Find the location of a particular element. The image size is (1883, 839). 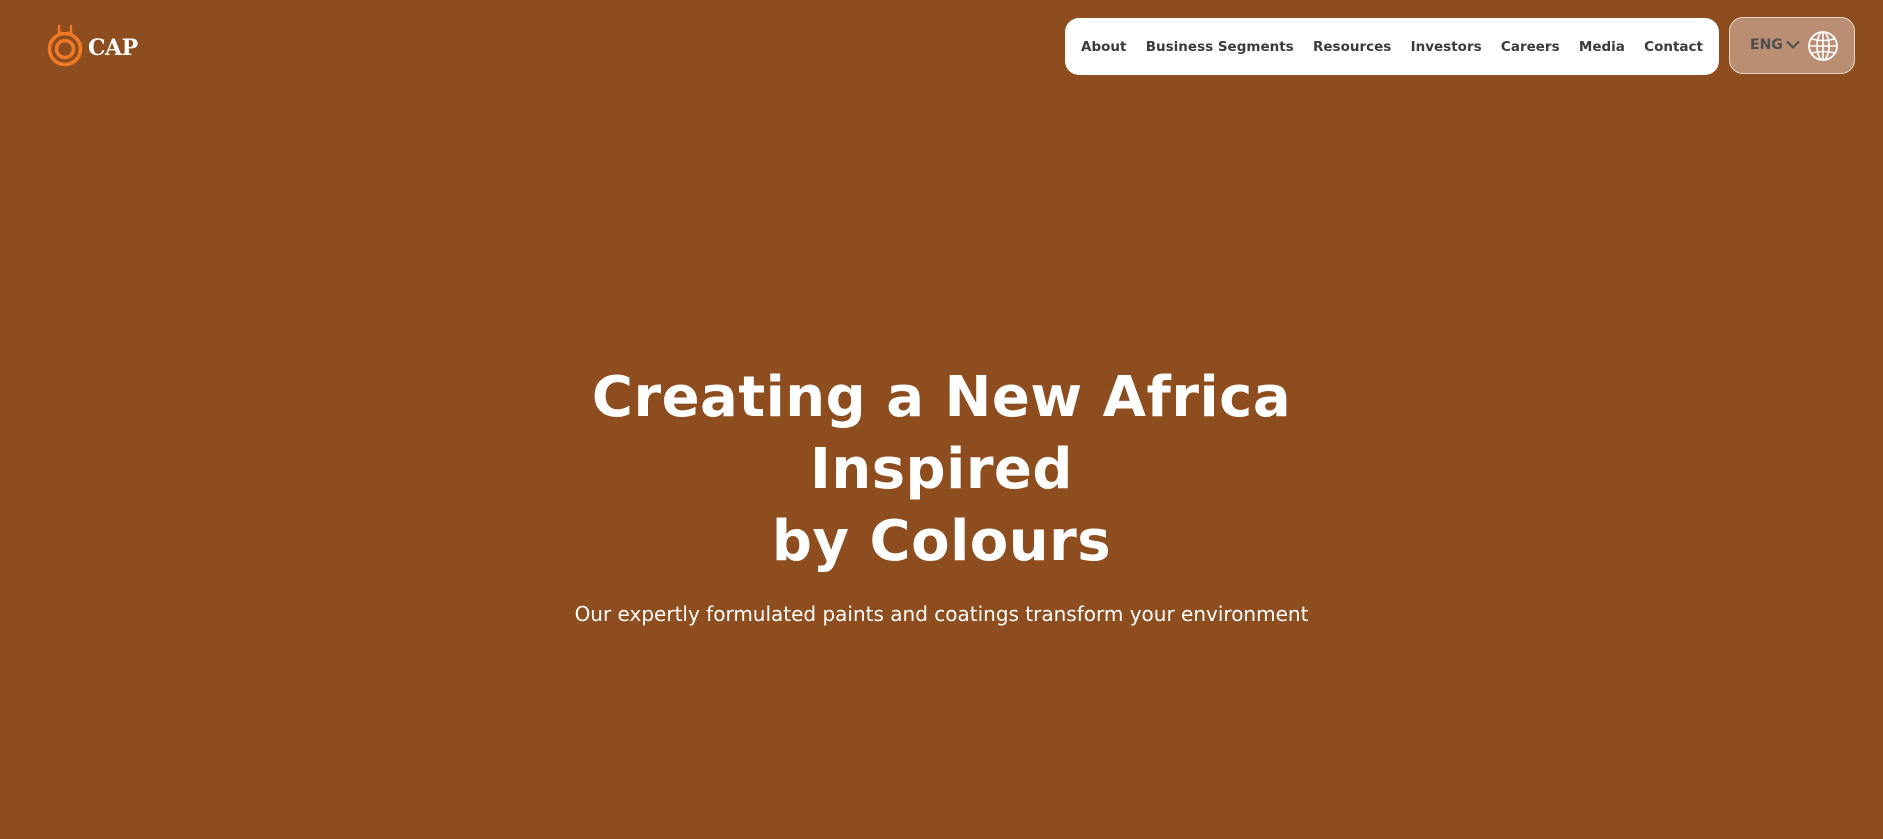

nav-item-about: About is located at coordinates (1103, 47).